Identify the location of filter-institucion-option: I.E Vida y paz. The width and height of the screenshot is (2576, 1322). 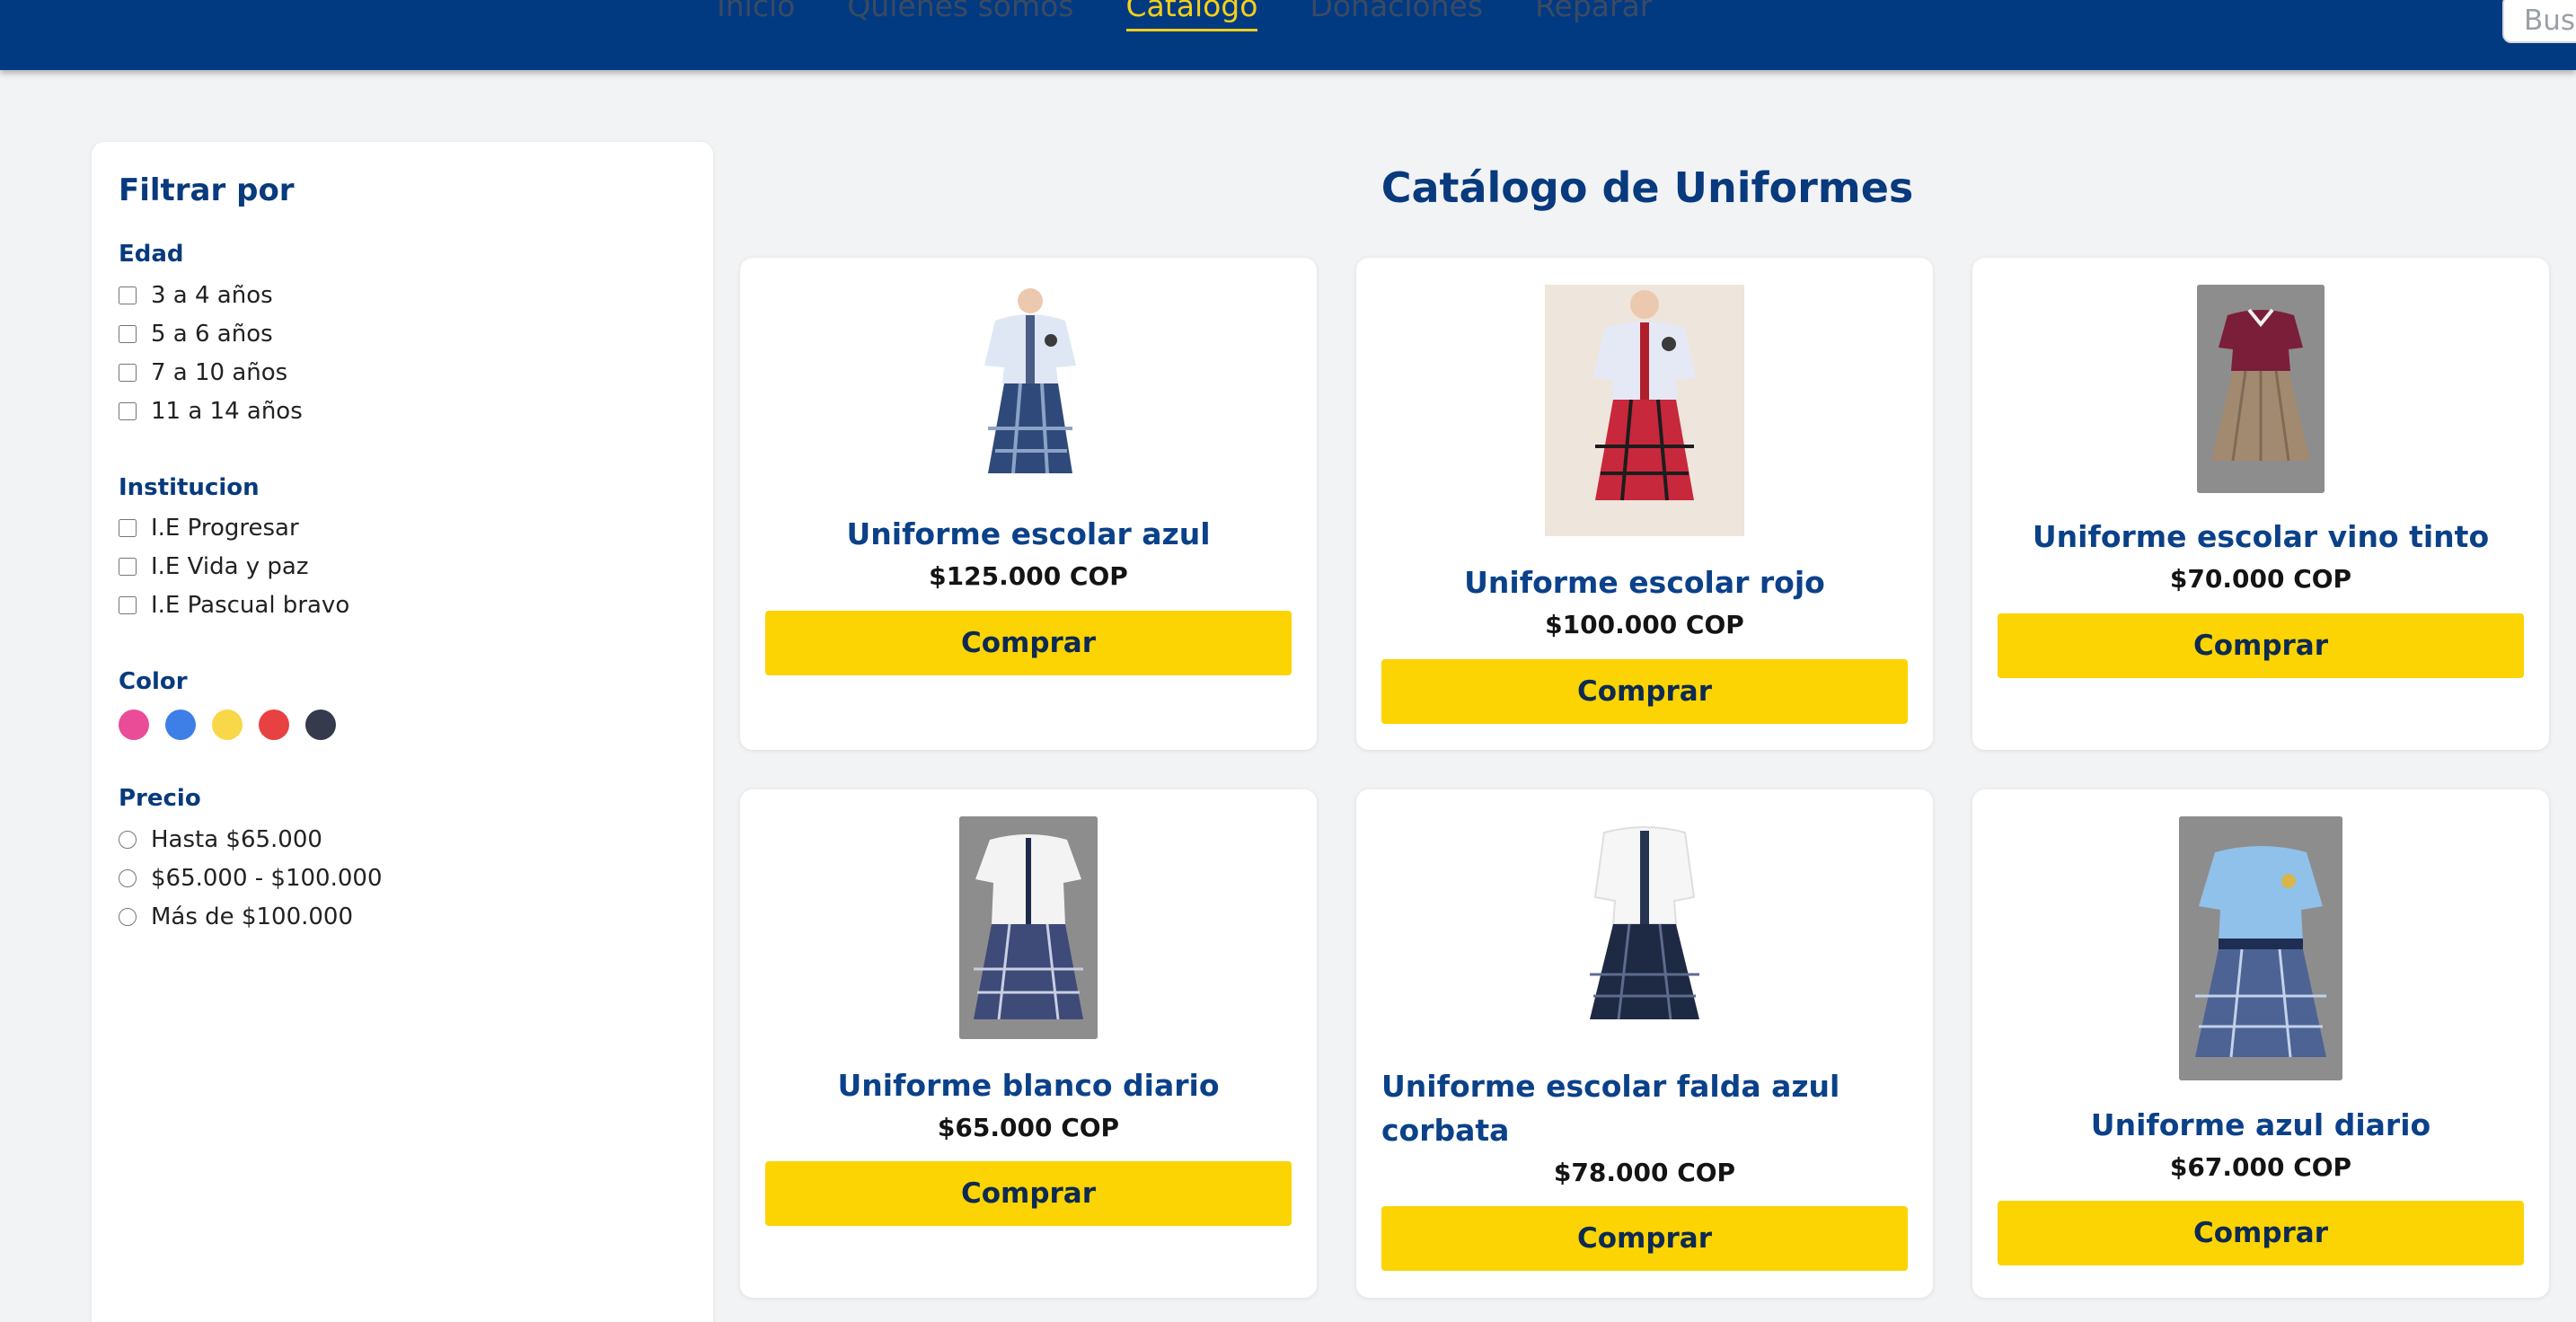
(214, 566).